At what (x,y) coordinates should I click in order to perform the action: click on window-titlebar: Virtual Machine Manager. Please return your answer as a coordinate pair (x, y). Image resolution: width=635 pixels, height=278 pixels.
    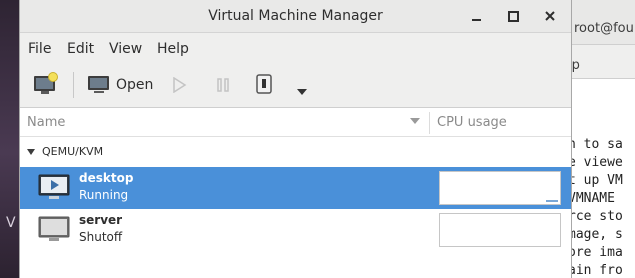
    Looking at the image, I should click on (295, 16).